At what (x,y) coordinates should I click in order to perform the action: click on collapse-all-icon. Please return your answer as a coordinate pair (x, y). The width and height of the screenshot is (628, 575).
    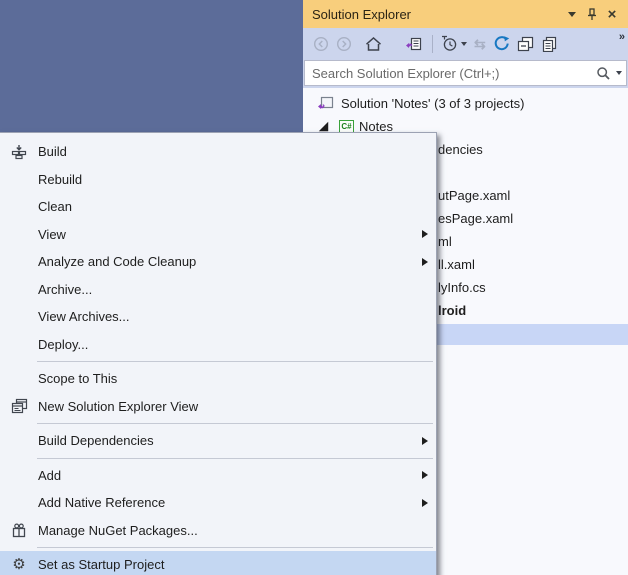
    Looking at the image, I should click on (525, 43).